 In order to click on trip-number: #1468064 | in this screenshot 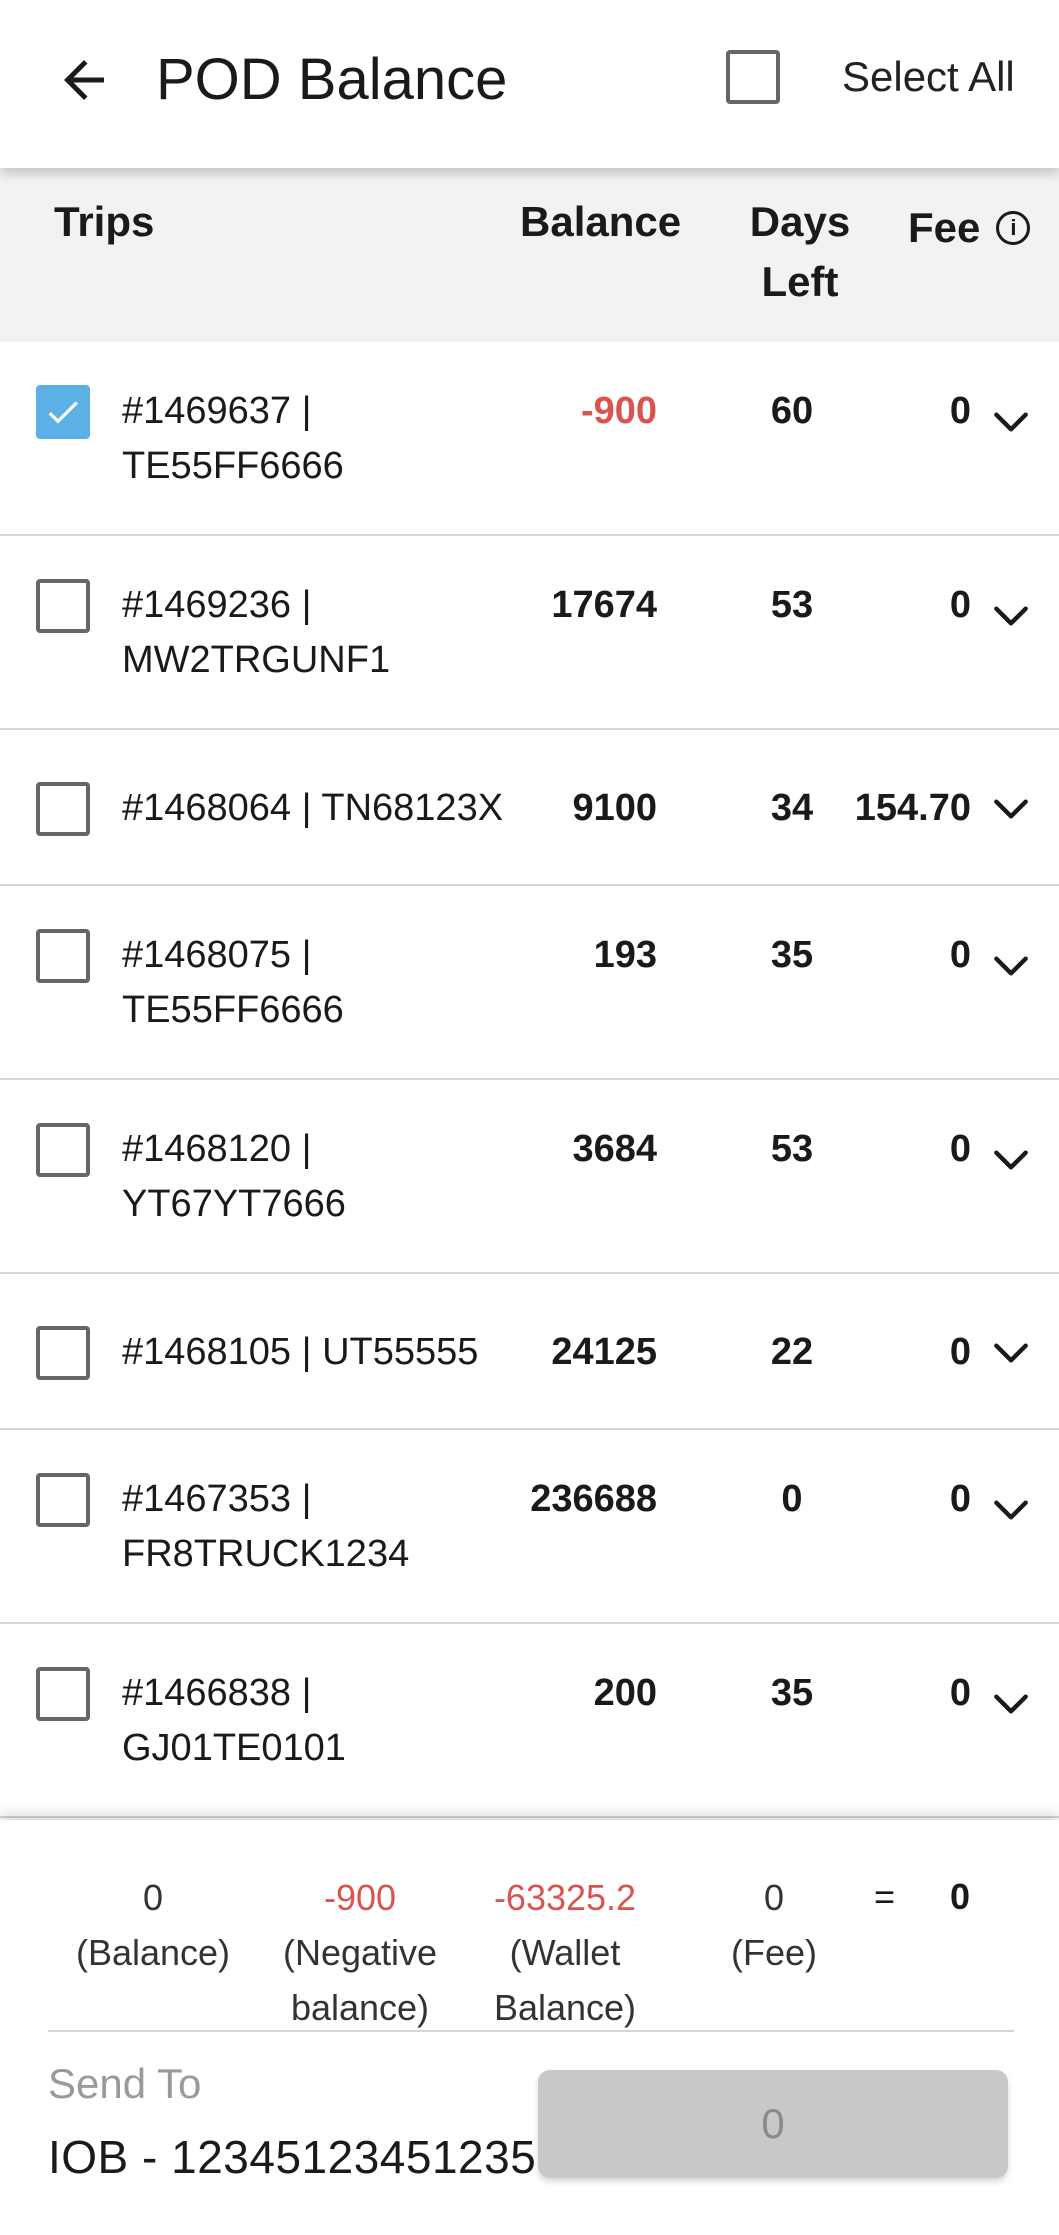, I will do `click(217, 807)`.